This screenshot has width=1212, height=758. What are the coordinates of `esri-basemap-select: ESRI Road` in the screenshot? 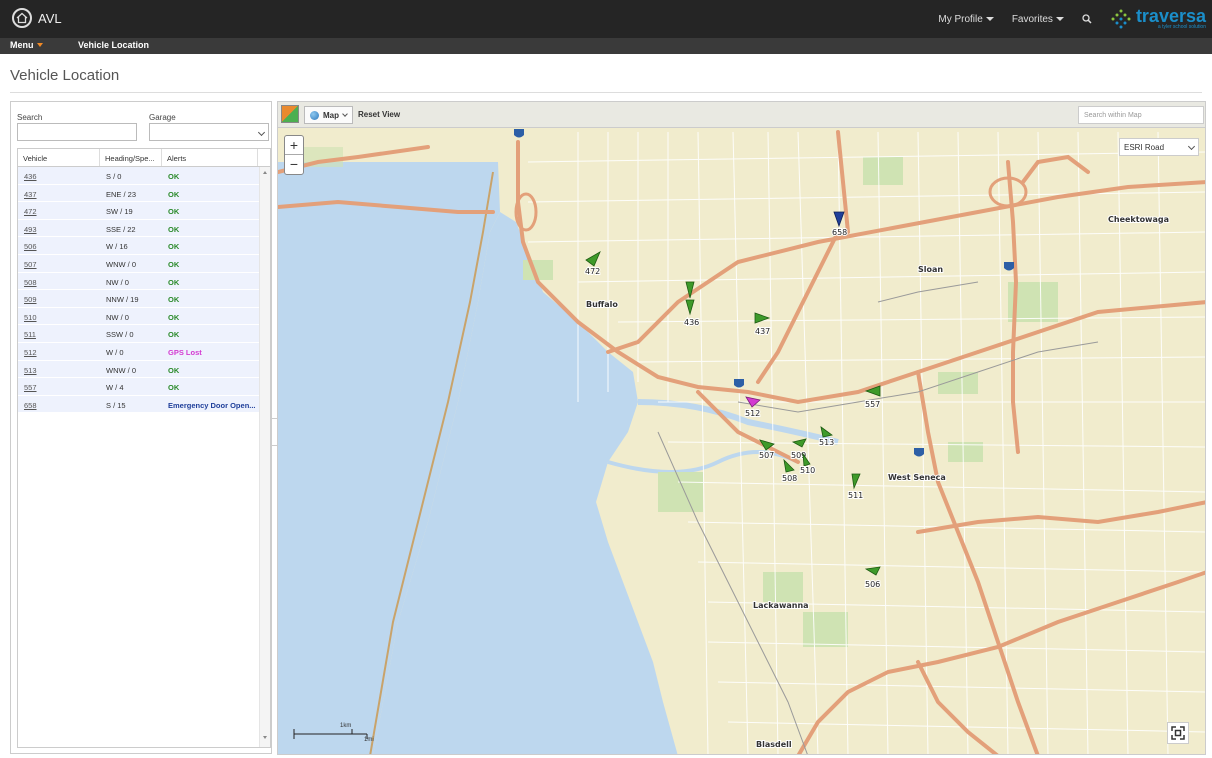 It's located at (1159, 147).